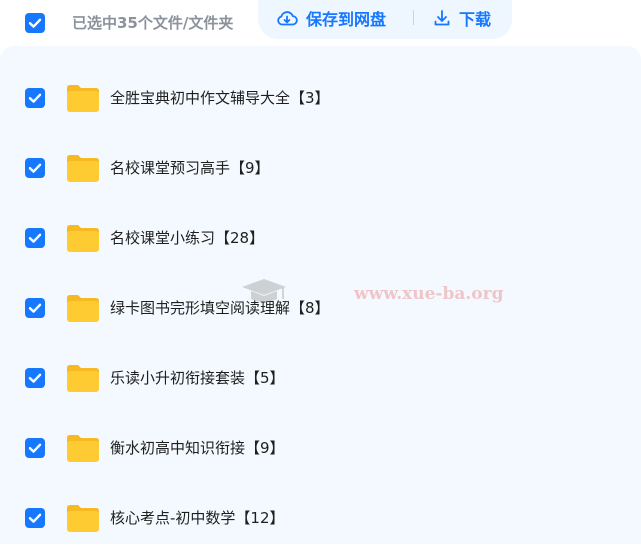 The width and height of the screenshot is (641, 558). I want to click on select-all-checkbox, so click(35, 23).